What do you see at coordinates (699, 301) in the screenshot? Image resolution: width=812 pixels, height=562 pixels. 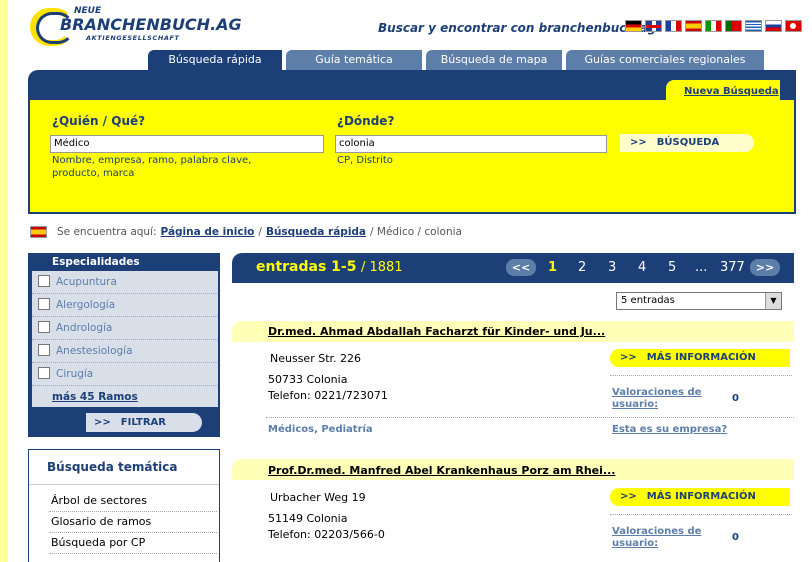 I see `per-page-select: 5 entradas ▼` at bounding box center [699, 301].